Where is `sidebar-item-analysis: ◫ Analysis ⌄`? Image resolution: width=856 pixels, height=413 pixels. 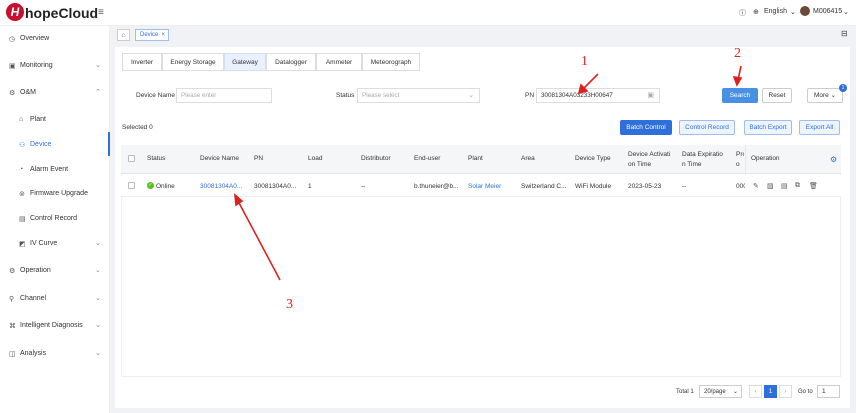 sidebar-item-analysis: ◫ Analysis ⌄ is located at coordinates (55, 355).